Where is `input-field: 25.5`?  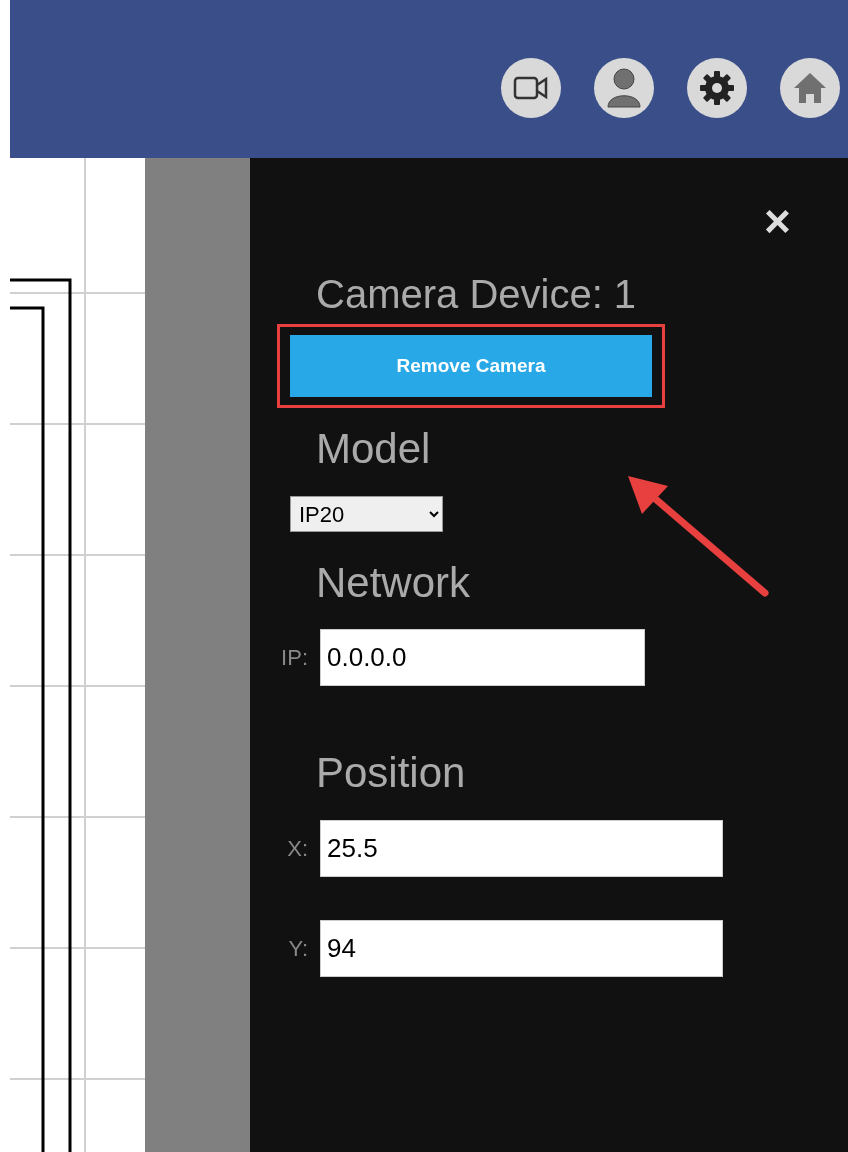
input-field: 25.5 is located at coordinates (521, 849).